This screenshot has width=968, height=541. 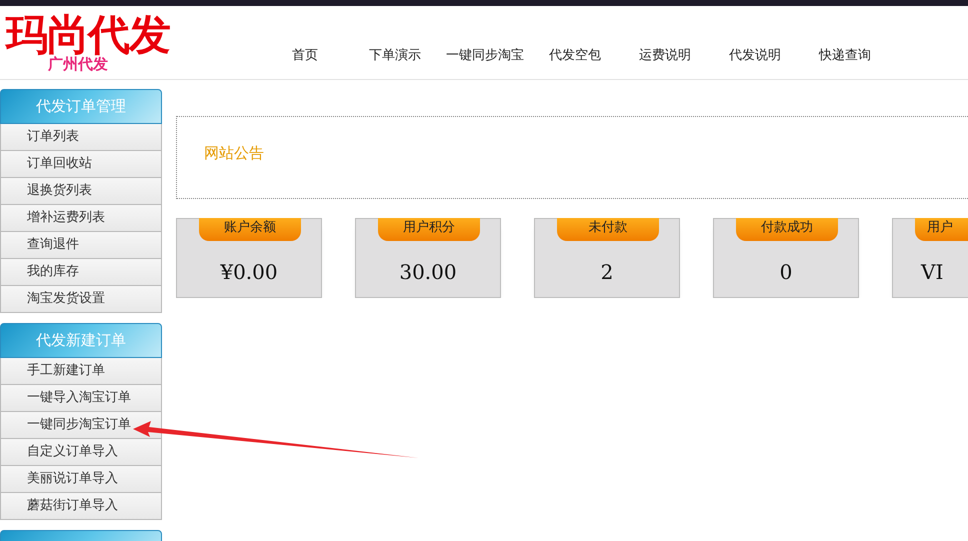 I want to click on stat-label: 用户, so click(x=941, y=229).